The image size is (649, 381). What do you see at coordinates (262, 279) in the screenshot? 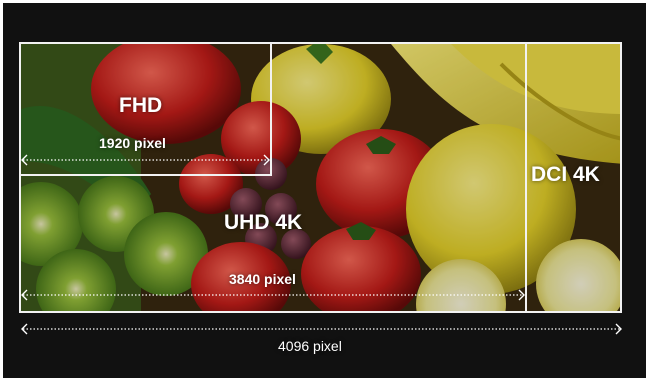
I see `uhd-width-label: 3840 pixel` at bounding box center [262, 279].